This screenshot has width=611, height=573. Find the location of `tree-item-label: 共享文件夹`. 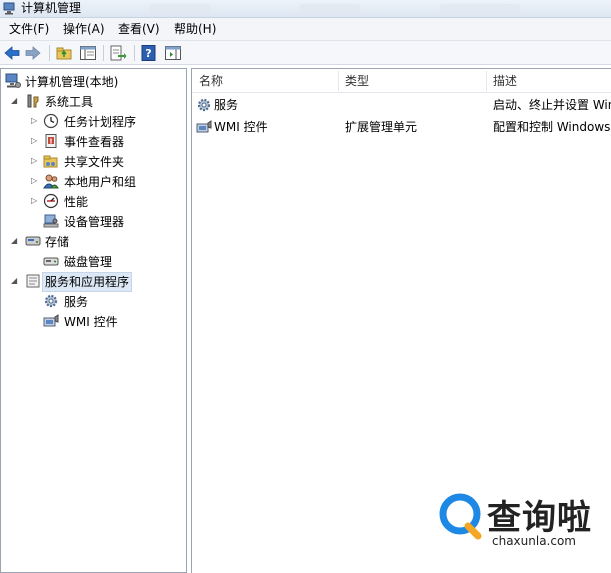

tree-item-label: 共享文件夹 is located at coordinates (94, 162).